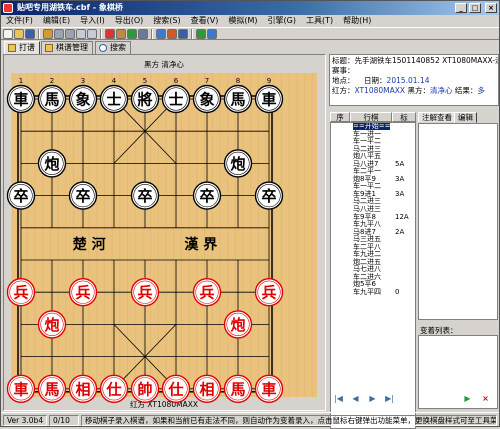 The width and height of the screenshot is (500, 429). Describe the element at coordinates (355, 399) in the screenshot. I see `prev-move-button: ◀` at that location.